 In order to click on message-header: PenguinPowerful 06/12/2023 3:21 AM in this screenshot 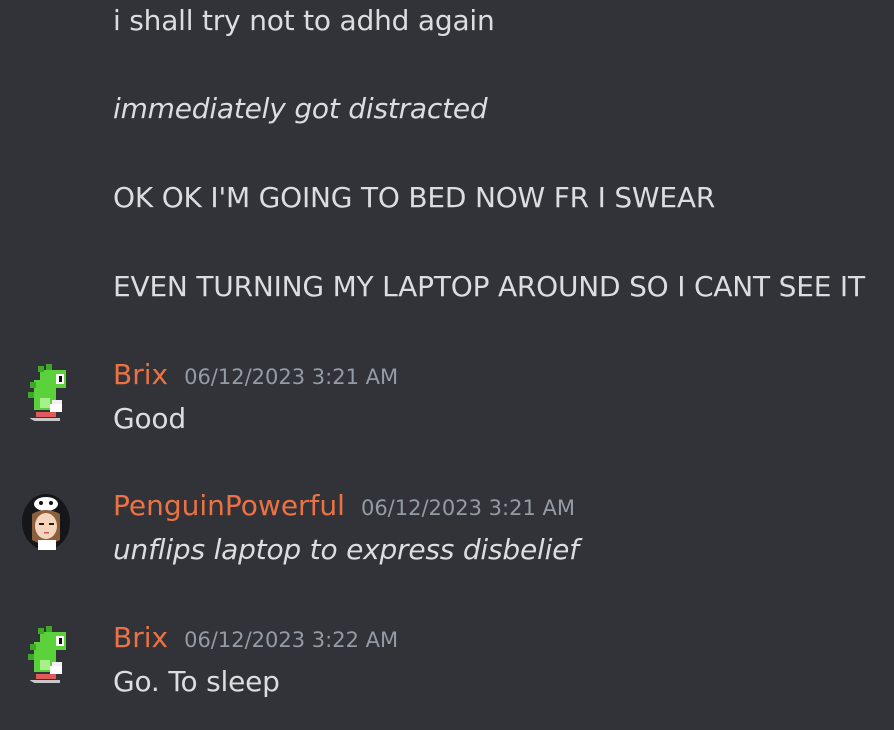, I will do `click(344, 506)`.